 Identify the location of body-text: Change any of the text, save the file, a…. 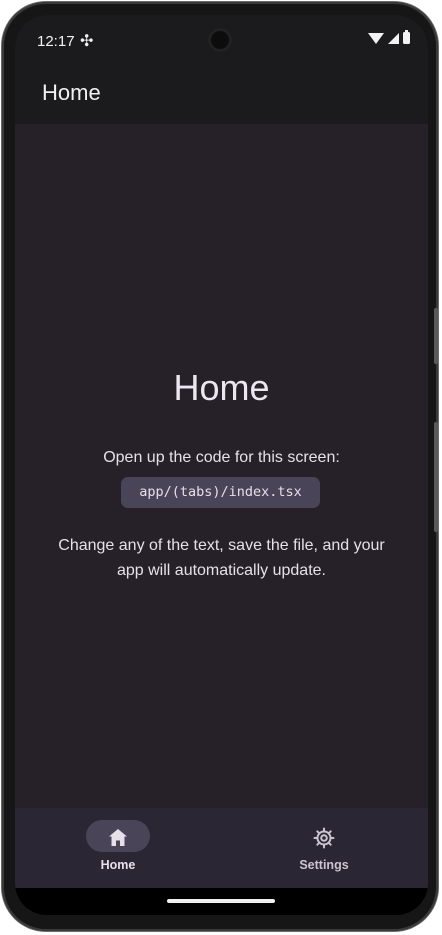
(221, 558).